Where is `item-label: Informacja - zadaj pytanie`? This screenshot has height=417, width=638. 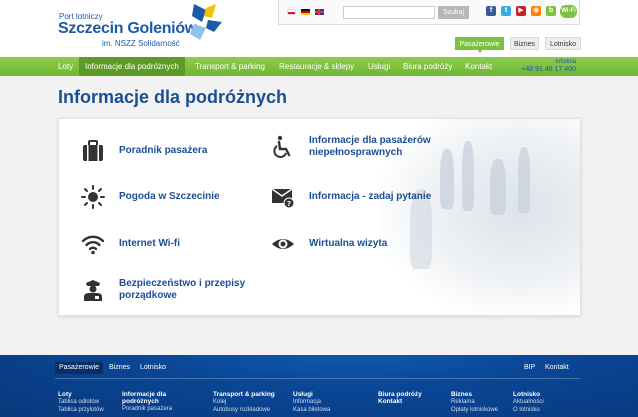
item-label: Informacja - zadaj pytanie is located at coordinates (370, 196).